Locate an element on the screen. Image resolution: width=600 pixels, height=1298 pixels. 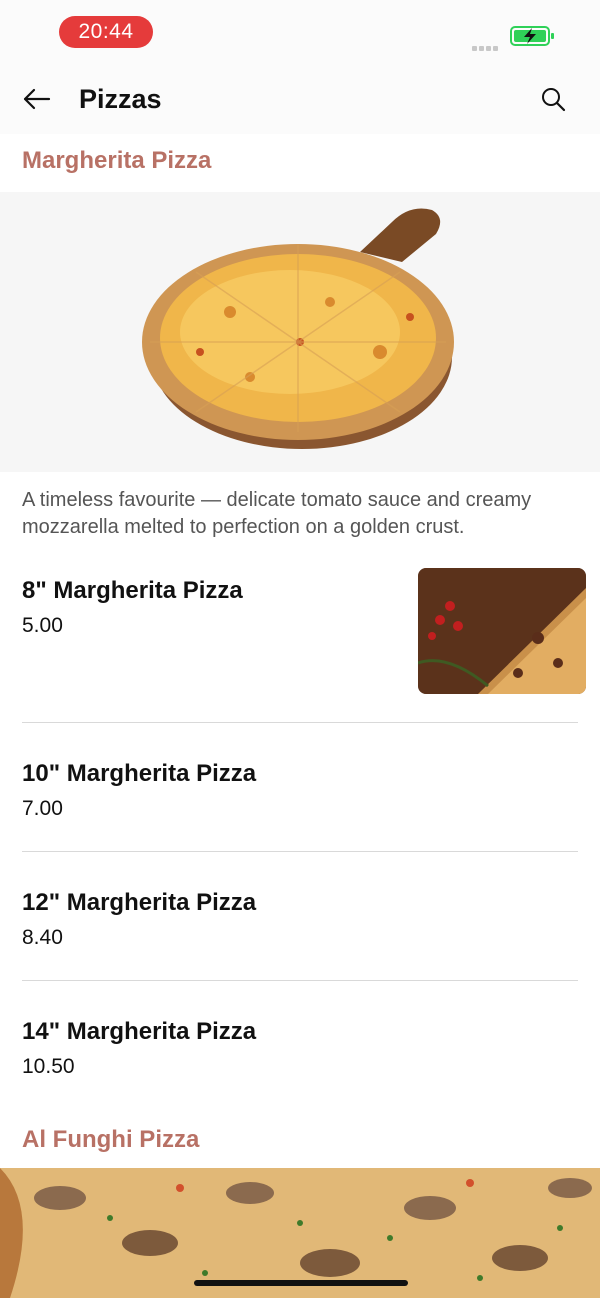
item-name: 12" Margherita Pizza is located at coordinates (139, 902).